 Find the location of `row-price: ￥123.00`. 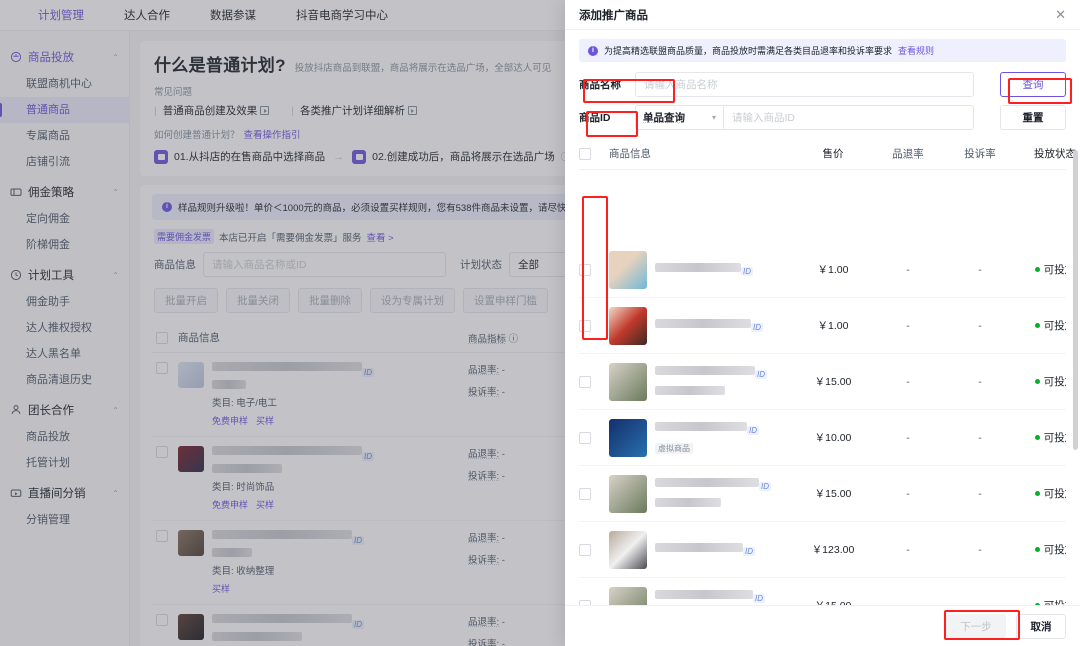

row-price: ￥123.00 is located at coordinates (833, 550).